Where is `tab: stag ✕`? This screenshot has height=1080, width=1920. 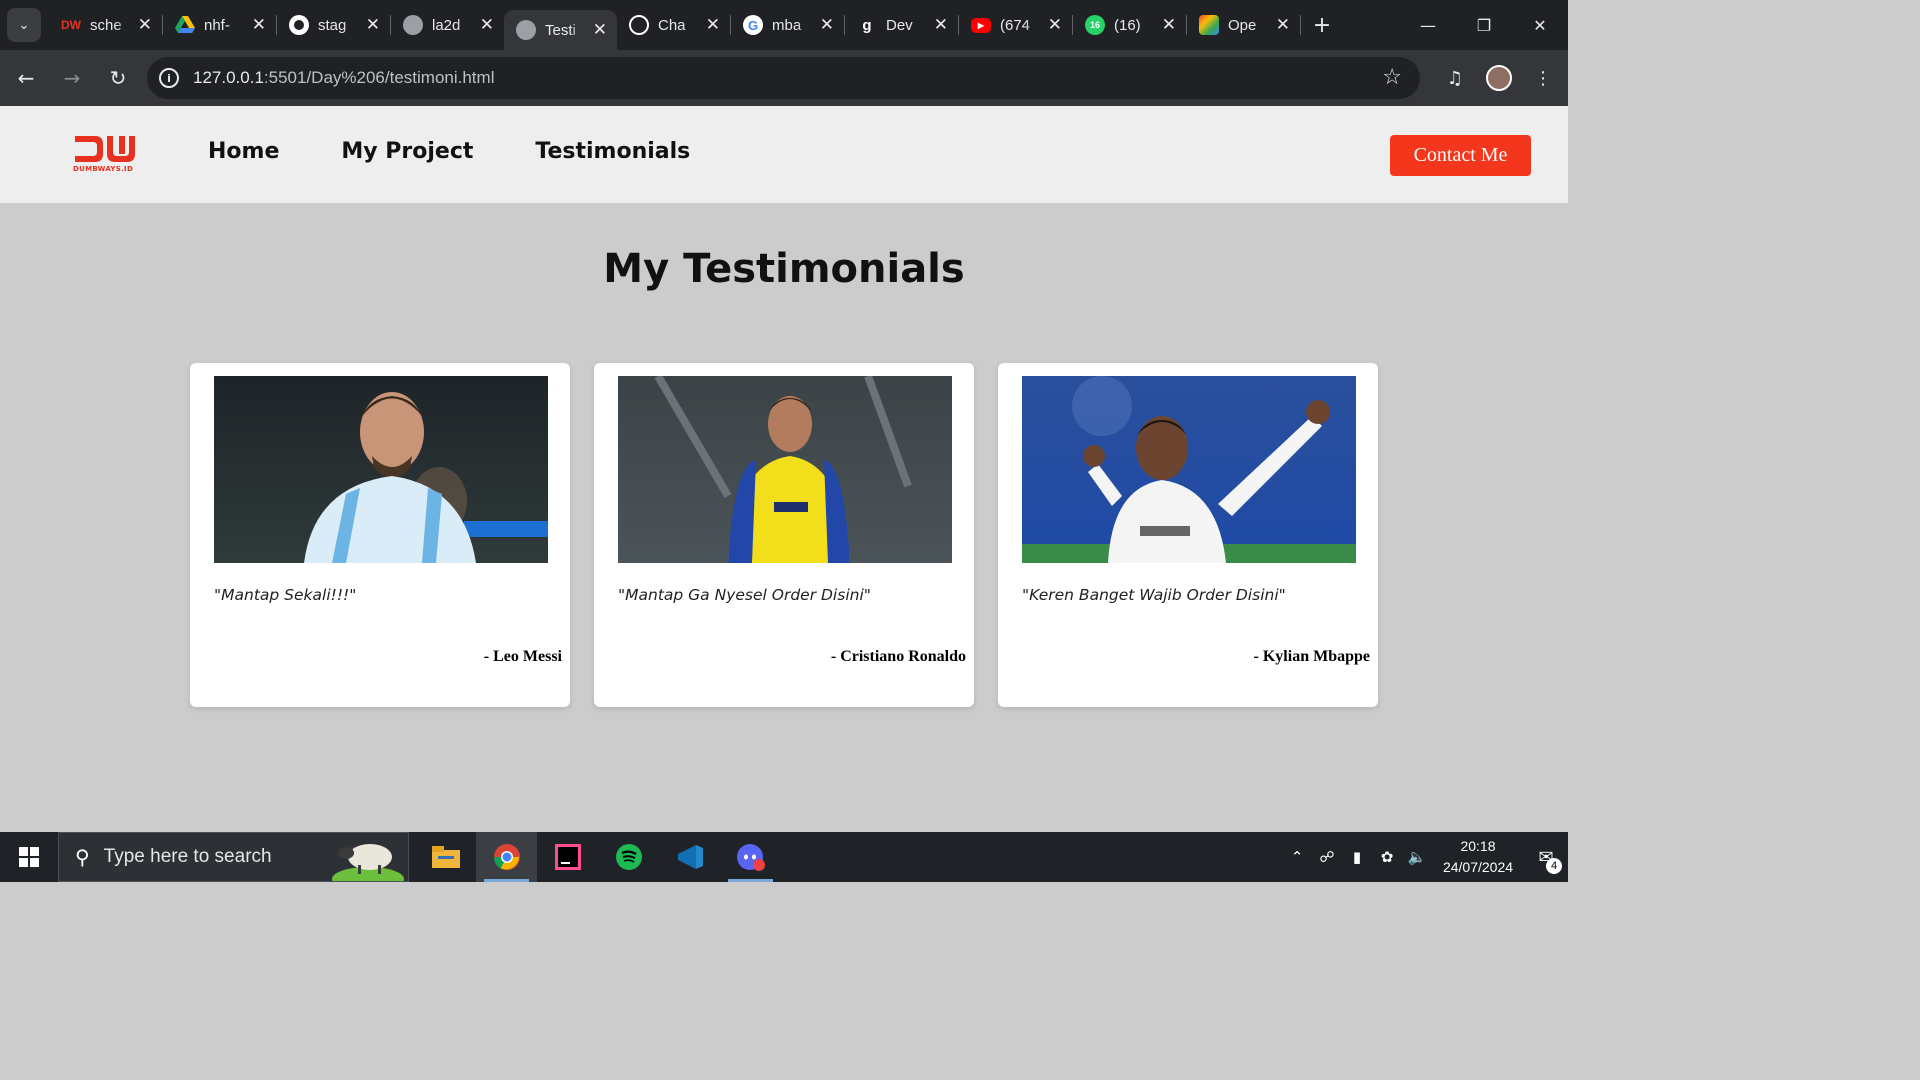 tab: stag ✕ is located at coordinates (333, 25).